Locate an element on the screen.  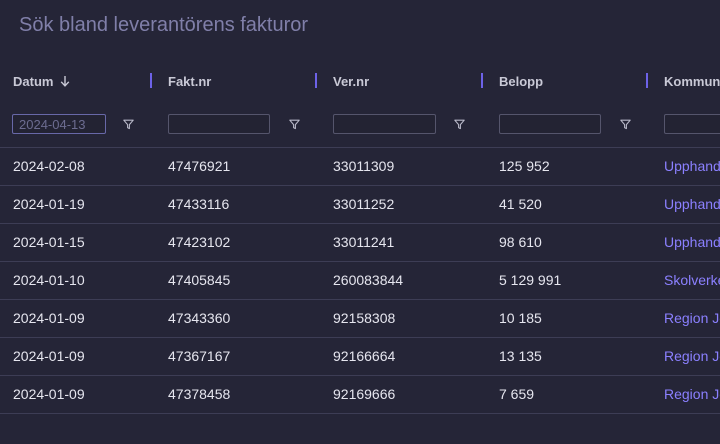
column-header-datum: Datum is located at coordinates (41, 81).